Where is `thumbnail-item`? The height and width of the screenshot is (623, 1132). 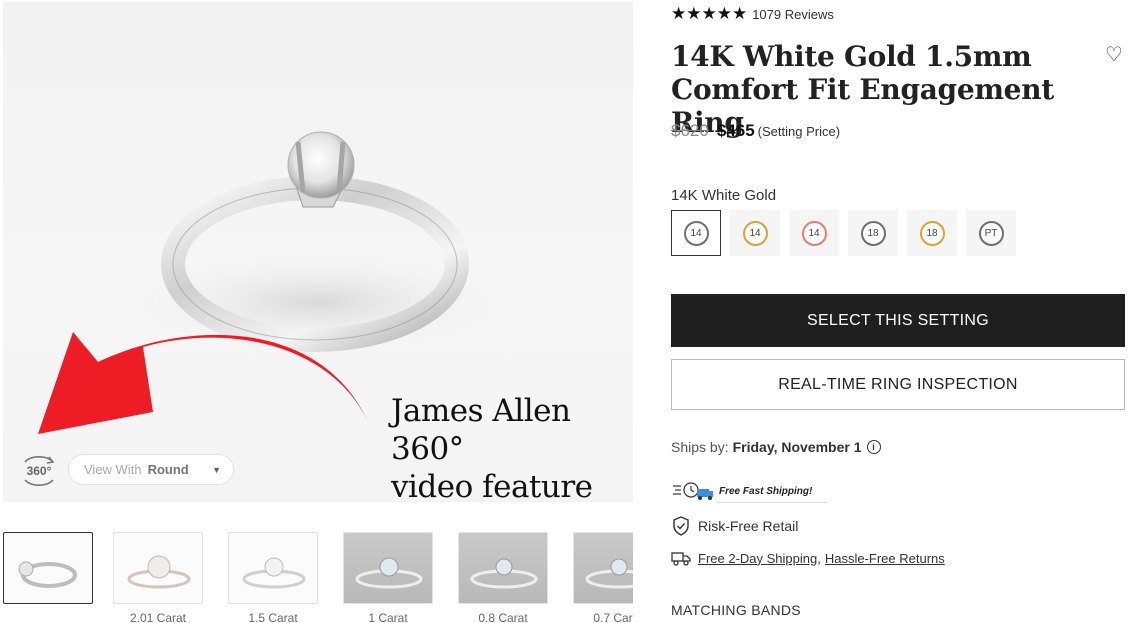 thumbnail-item is located at coordinates (48, 571).